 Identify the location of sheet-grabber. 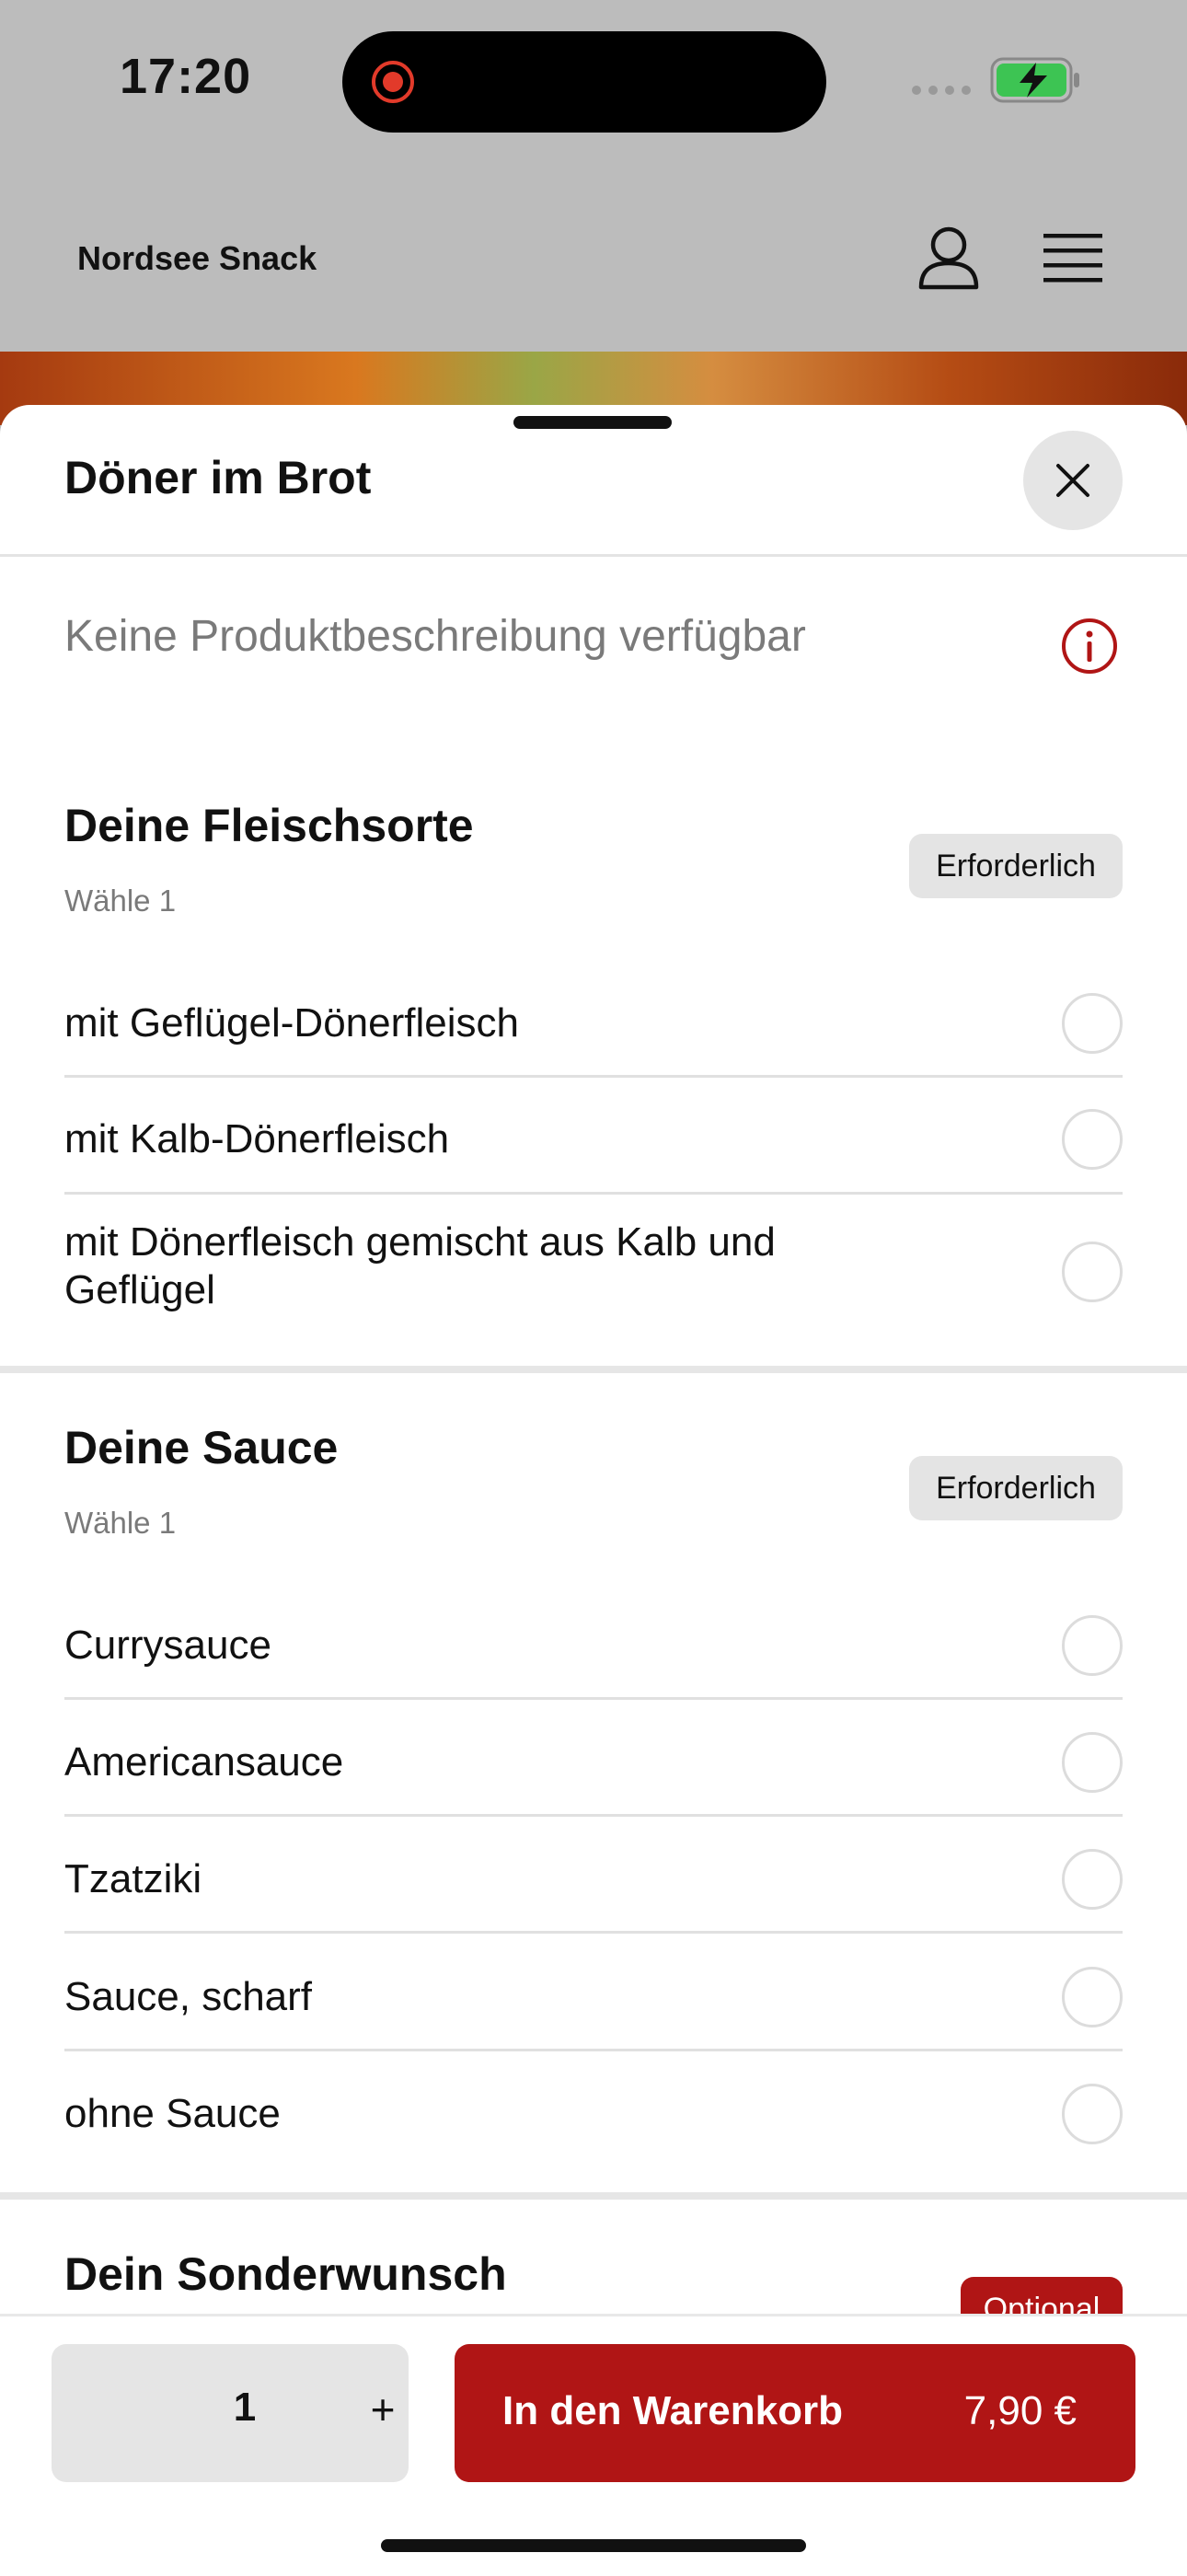
(592, 422).